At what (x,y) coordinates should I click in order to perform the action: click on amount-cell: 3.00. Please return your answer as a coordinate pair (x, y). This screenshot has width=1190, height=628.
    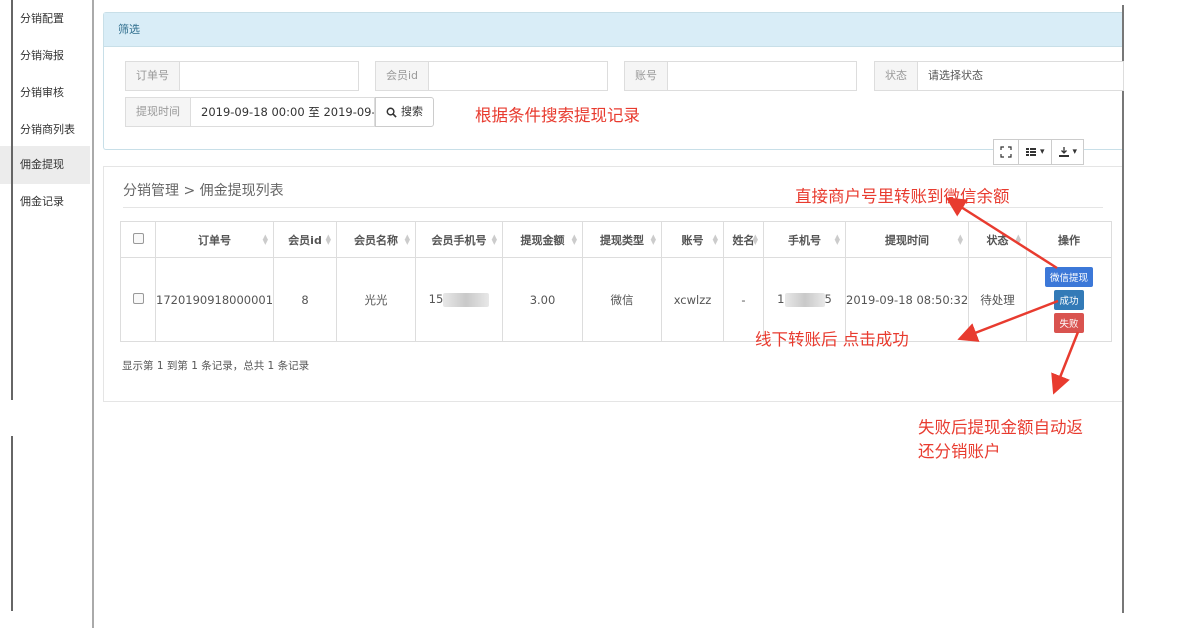
    Looking at the image, I should click on (542, 299).